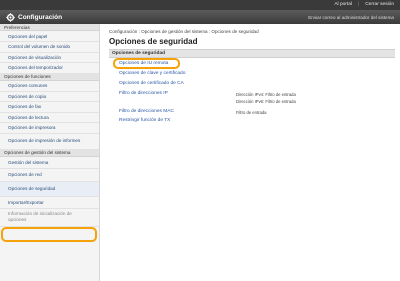  I want to click on section-header: Opciones de seguridad, so click(252, 53).